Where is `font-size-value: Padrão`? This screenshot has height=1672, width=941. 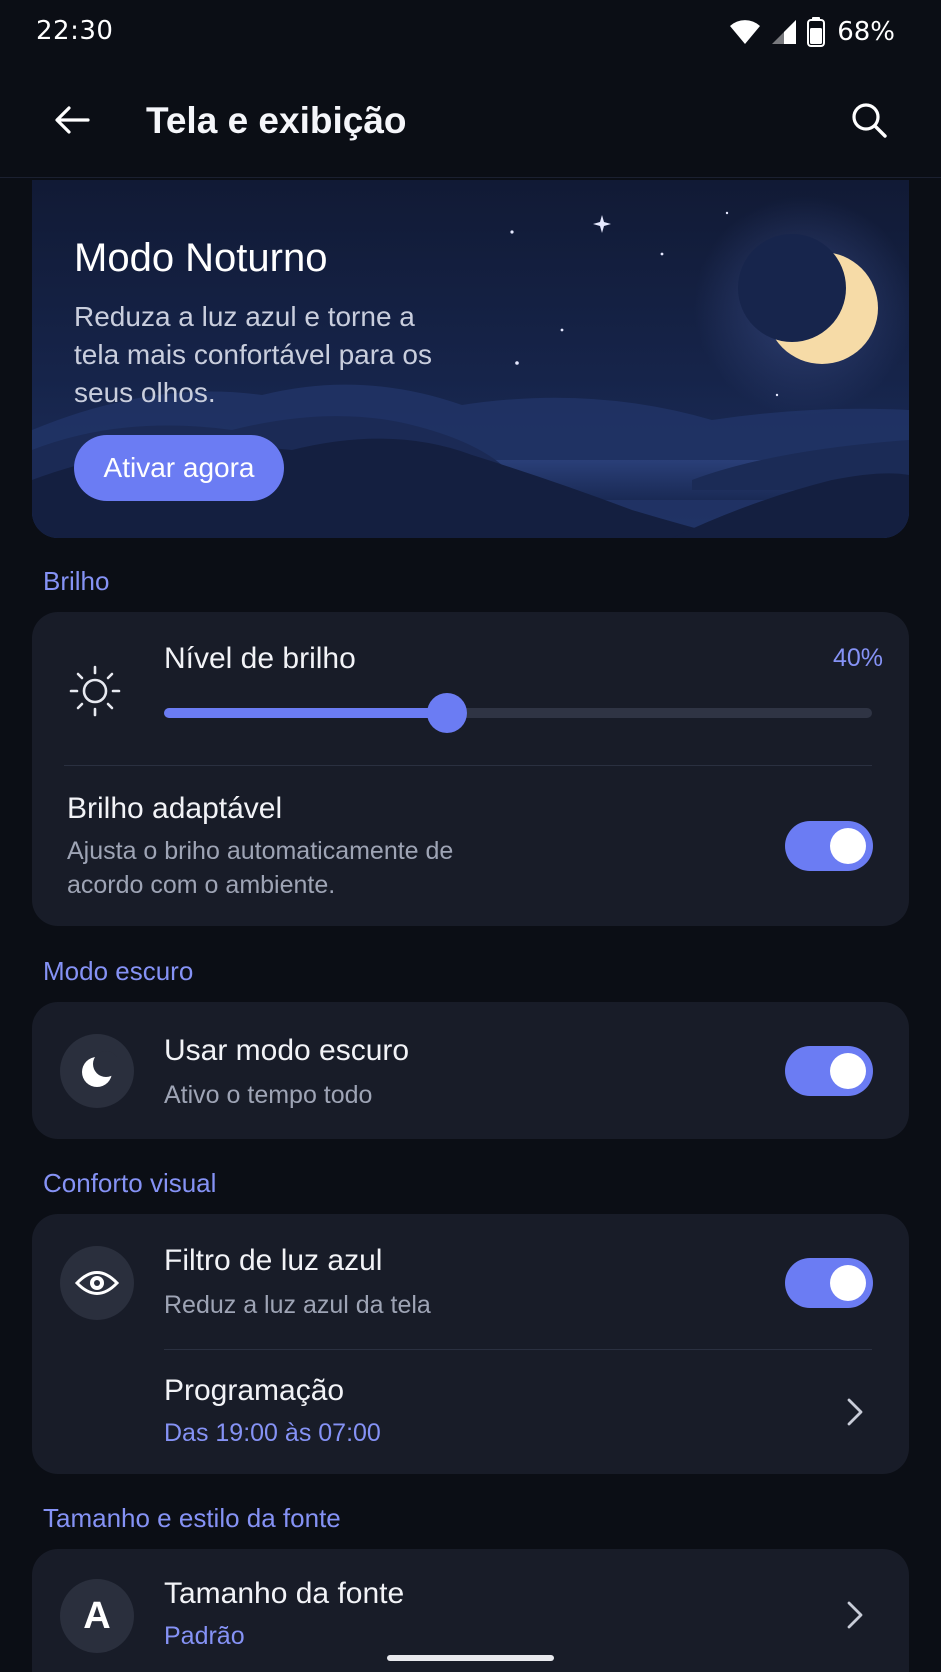 font-size-value: Padrão is located at coordinates (204, 1636).